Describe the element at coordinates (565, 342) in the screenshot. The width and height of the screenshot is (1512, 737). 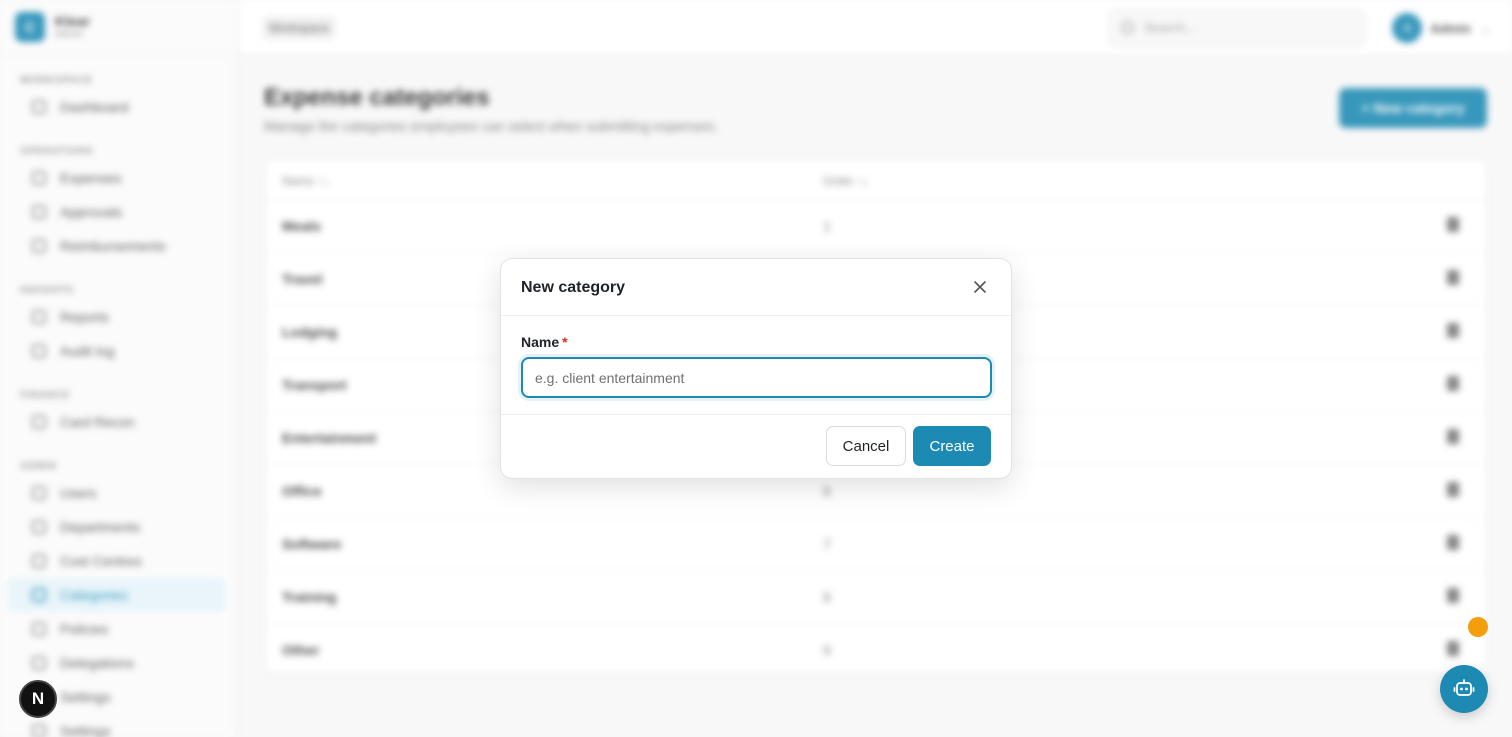
I see `required-marker: *` at that location.